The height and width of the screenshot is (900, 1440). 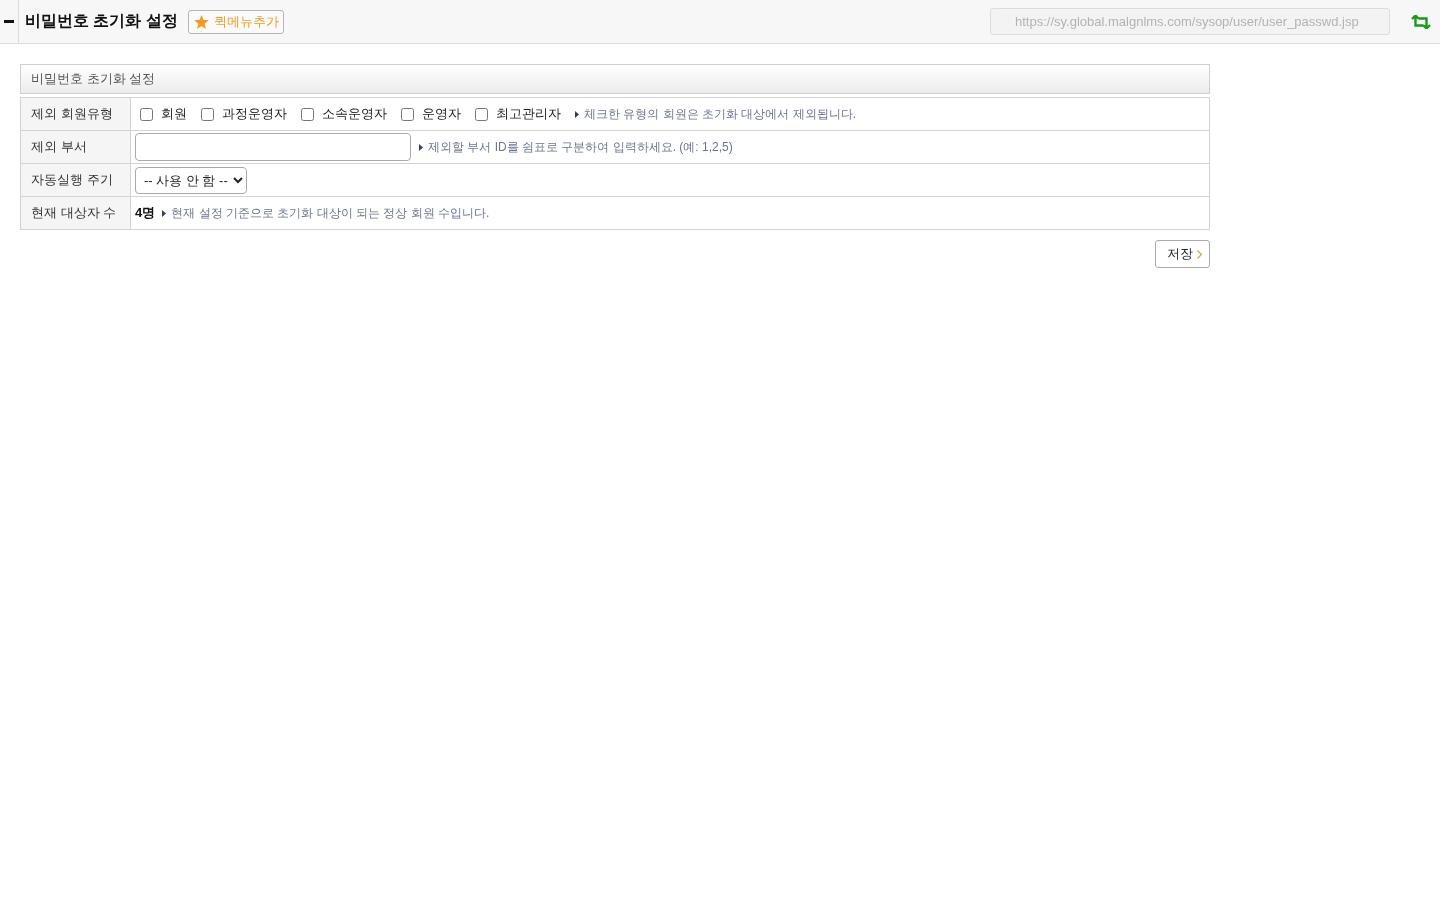 What do you see at coordinates (518, 114) in the screenshot?
I see `checkbox-option: 최고관리자` at bounding box center [518, 114].